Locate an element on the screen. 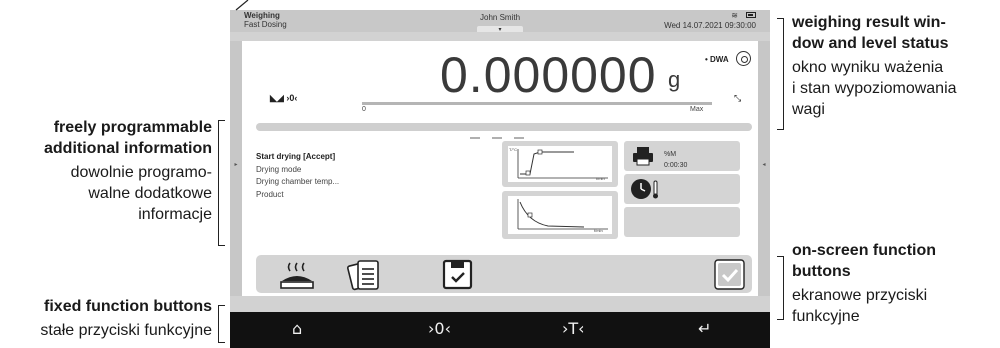 The image size is (1000, 348). callout-onscreen-en-1: on-screen function is located at coordinates (864, 250).